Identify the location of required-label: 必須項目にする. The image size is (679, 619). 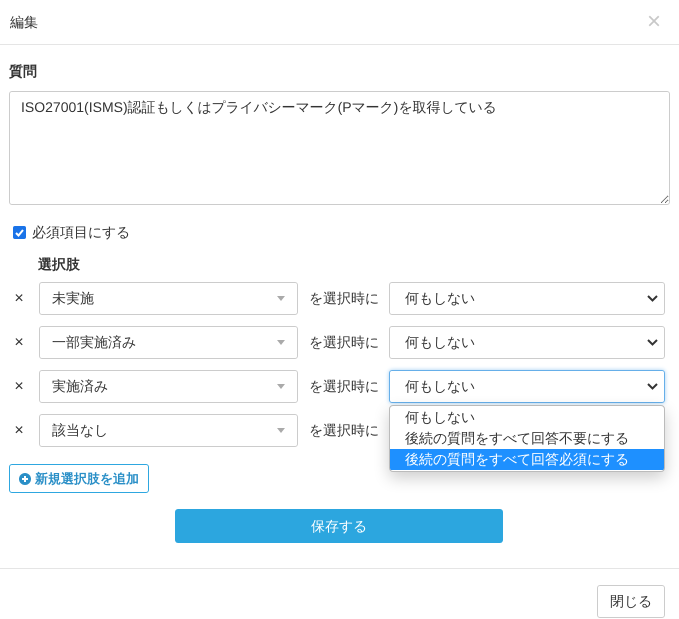
(81, 232).